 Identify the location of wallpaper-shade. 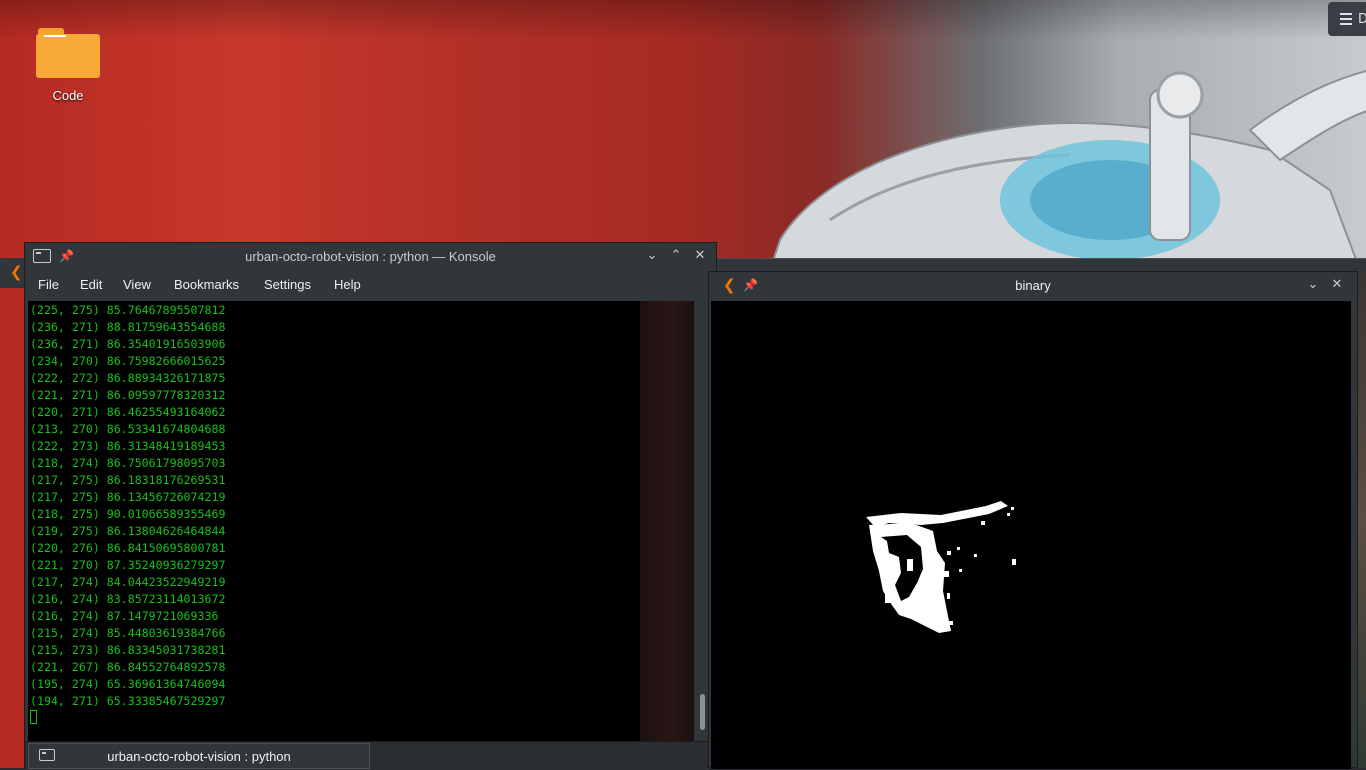
(683, 20).